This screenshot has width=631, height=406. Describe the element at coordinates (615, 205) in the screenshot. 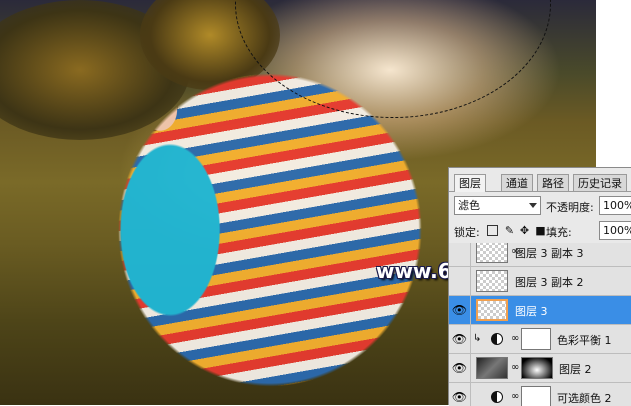

I see `opacity-input: 100%` at that location.